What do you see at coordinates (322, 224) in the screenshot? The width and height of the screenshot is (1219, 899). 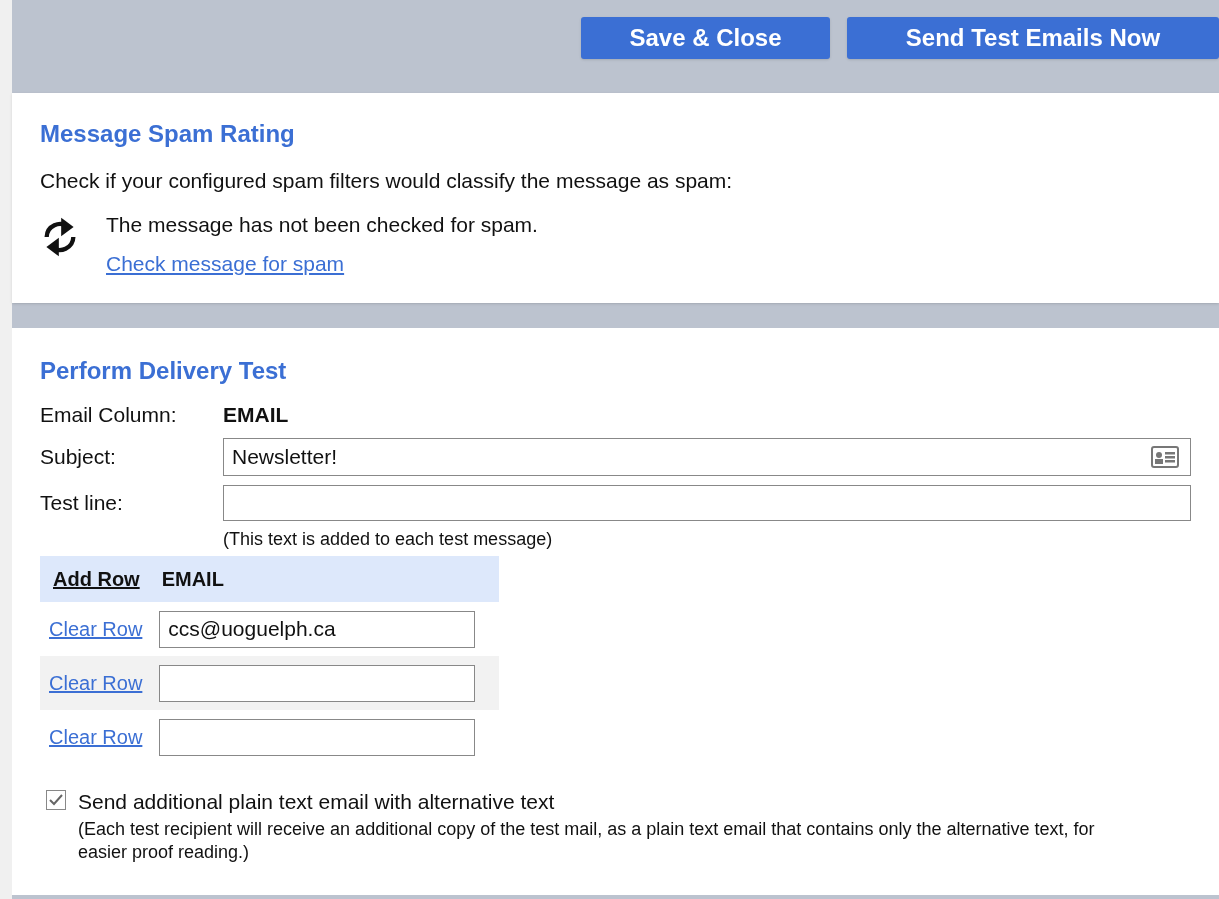 I see `status-text: The message has not been checked for spam.` at bounding box center [322, 224].